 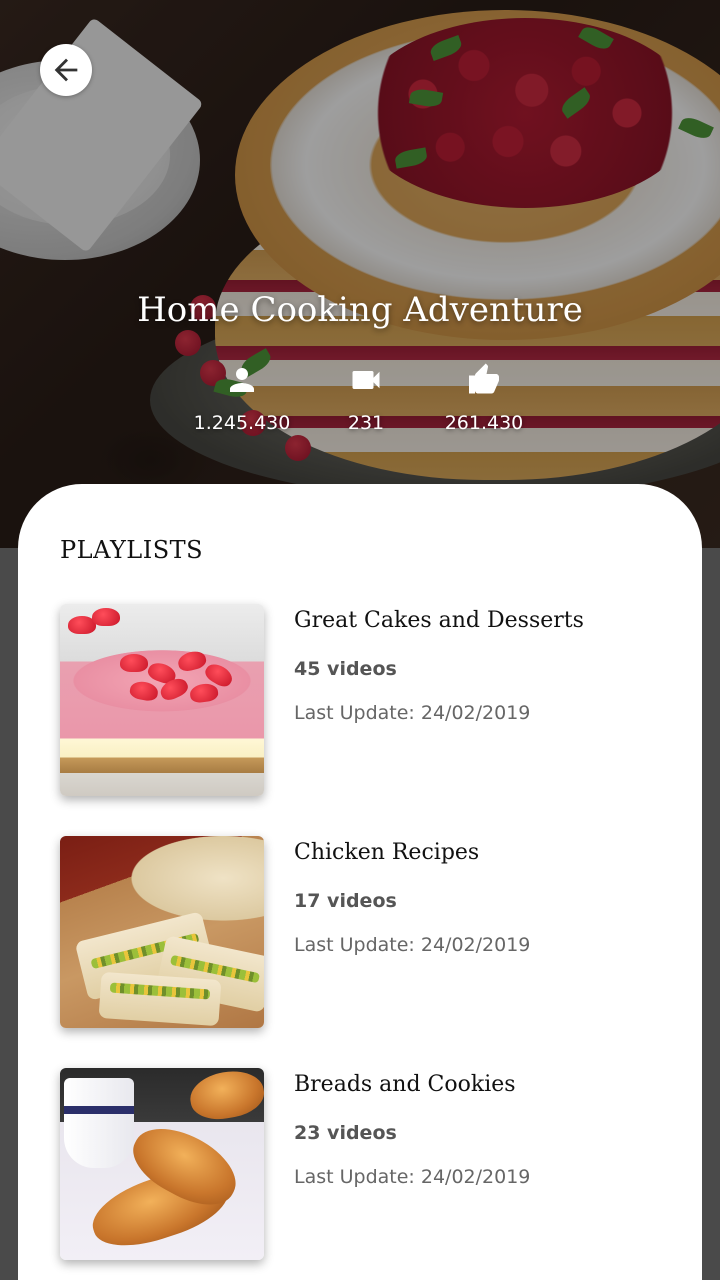 What do you see at coordinates (242, 423) in the screenshot?
I see `subscribers-count: 1.245.430` at bounding box center [242, 423].